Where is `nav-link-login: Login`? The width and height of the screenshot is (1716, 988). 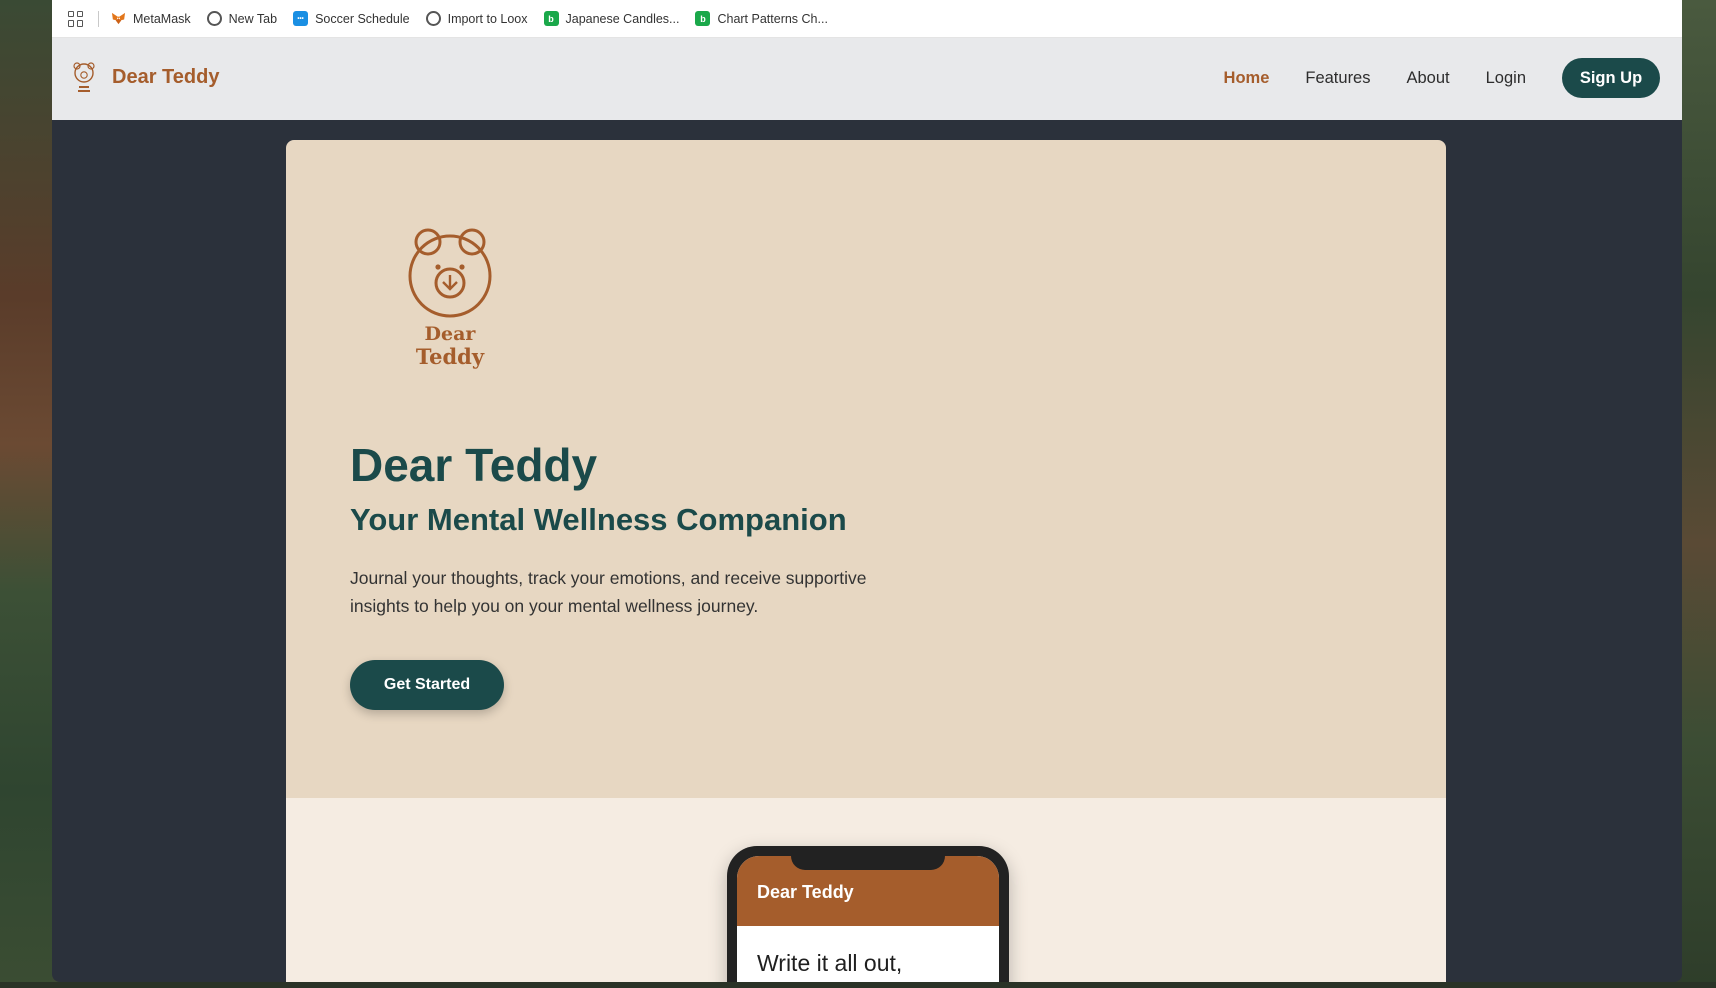 nav-link-login: Login is located at coordinates (1506, 78).